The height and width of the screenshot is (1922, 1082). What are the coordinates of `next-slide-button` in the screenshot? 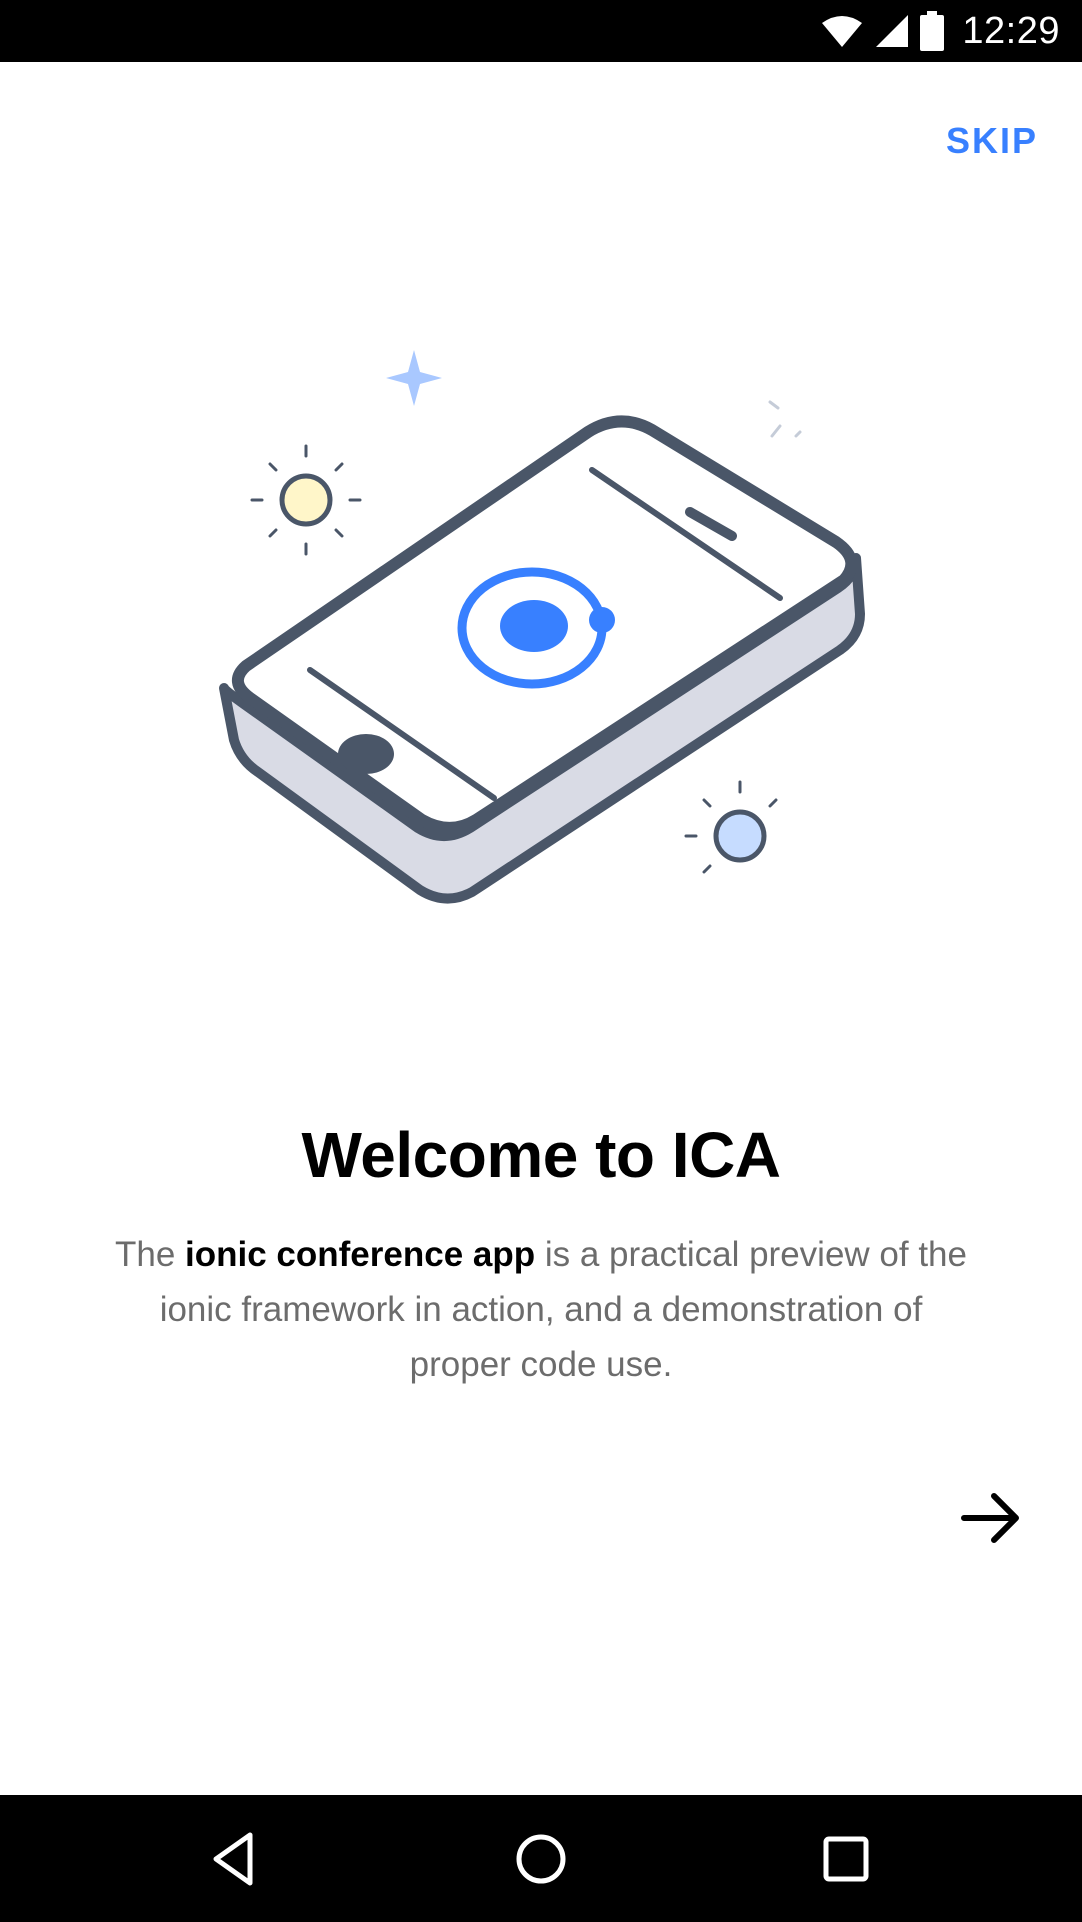 It's located at (992, 1518).